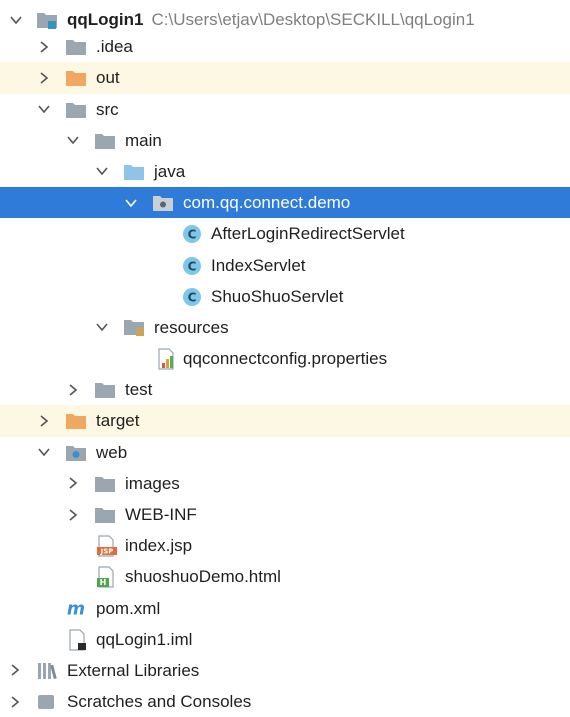 This screenshot has width=570, height=717. Describe the element at coordinates (107, 577) in the screenshot. I see `html-file-icon: H` at that location.